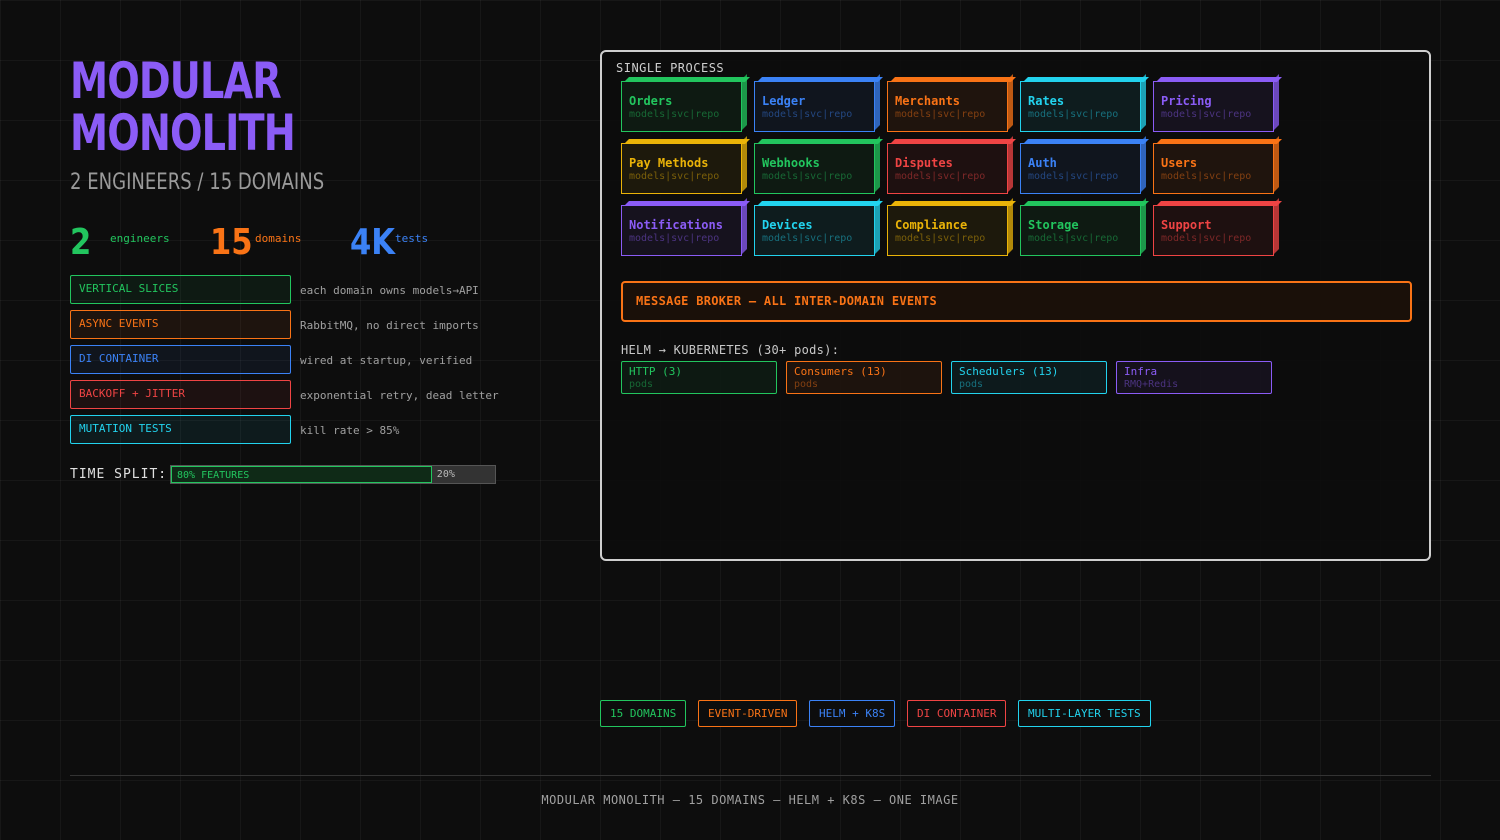 The width and height of the screenshot is (1500, 840). I want to click on pod-name: Consumers (13), so click(840, 371).